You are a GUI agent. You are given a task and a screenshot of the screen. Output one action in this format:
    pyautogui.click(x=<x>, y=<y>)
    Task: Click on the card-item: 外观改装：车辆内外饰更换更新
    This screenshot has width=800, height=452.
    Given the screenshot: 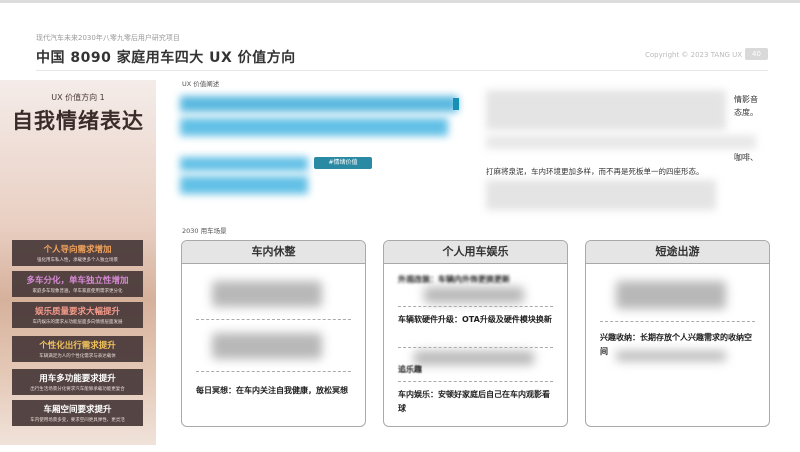 What is the action you would take?
    pyautogui.click(x=454, y=279)
    